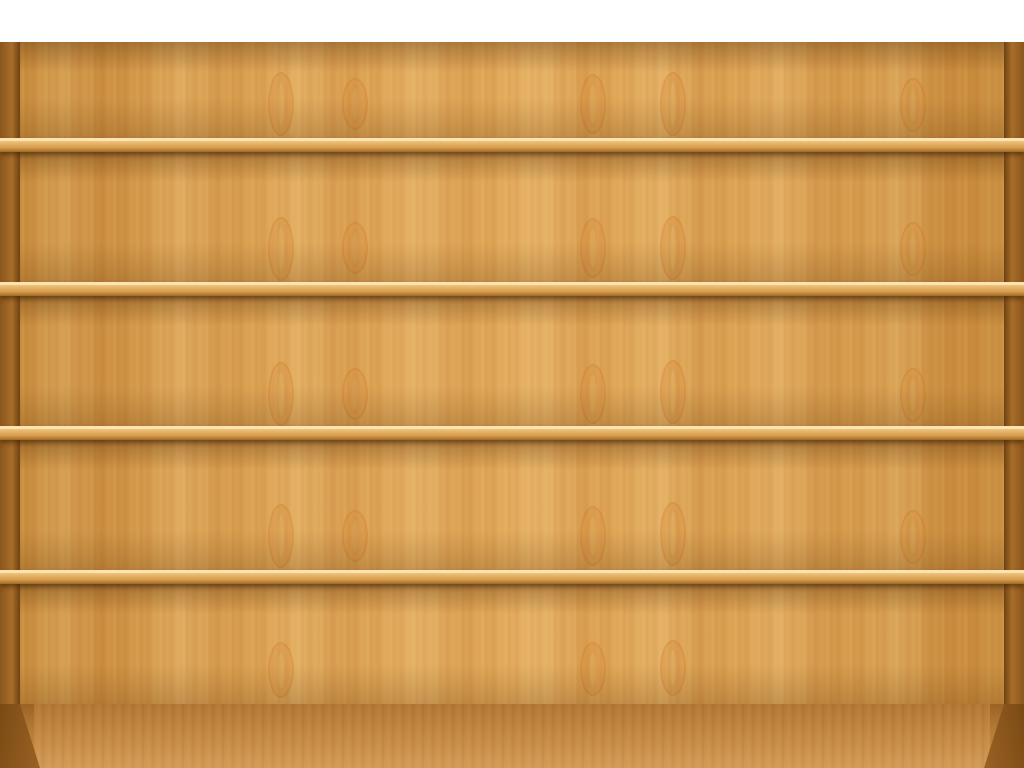 The image size is (1024, 768). I want to click on shelf-floor, so click(512, 736).